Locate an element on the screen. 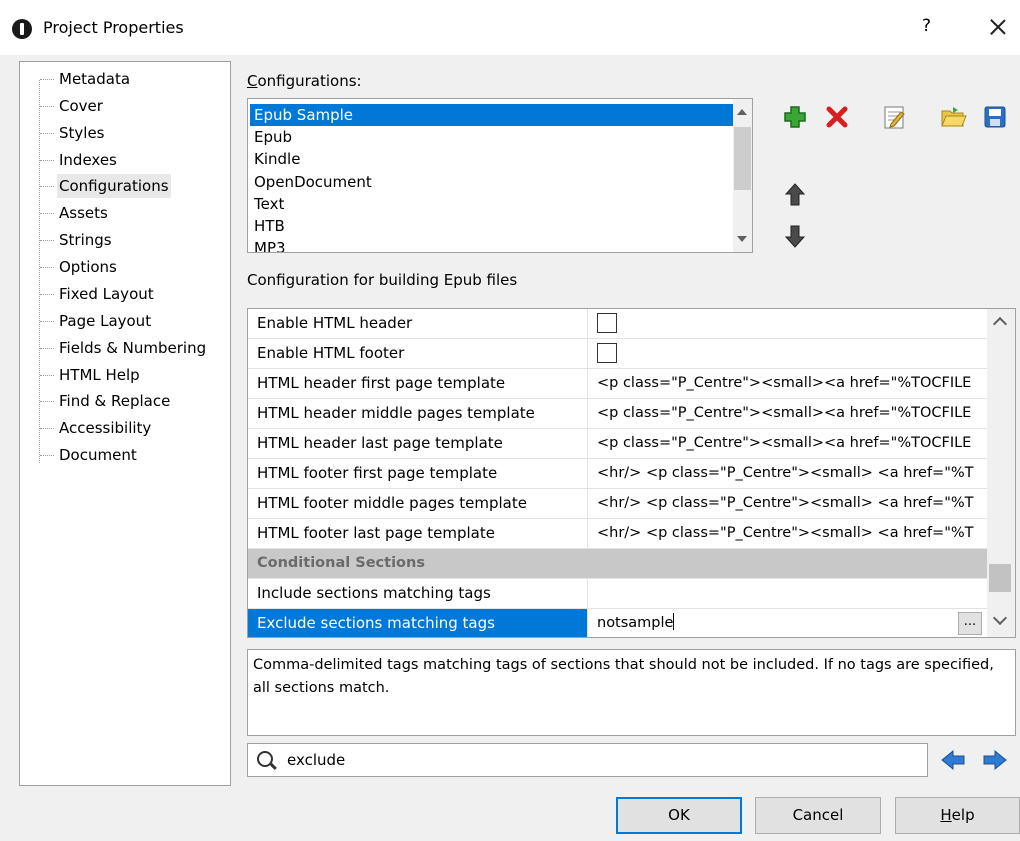 Image resolution: width=1020 pixels, height=841 pixels. delete-icon is located at coordinates (837, 117).